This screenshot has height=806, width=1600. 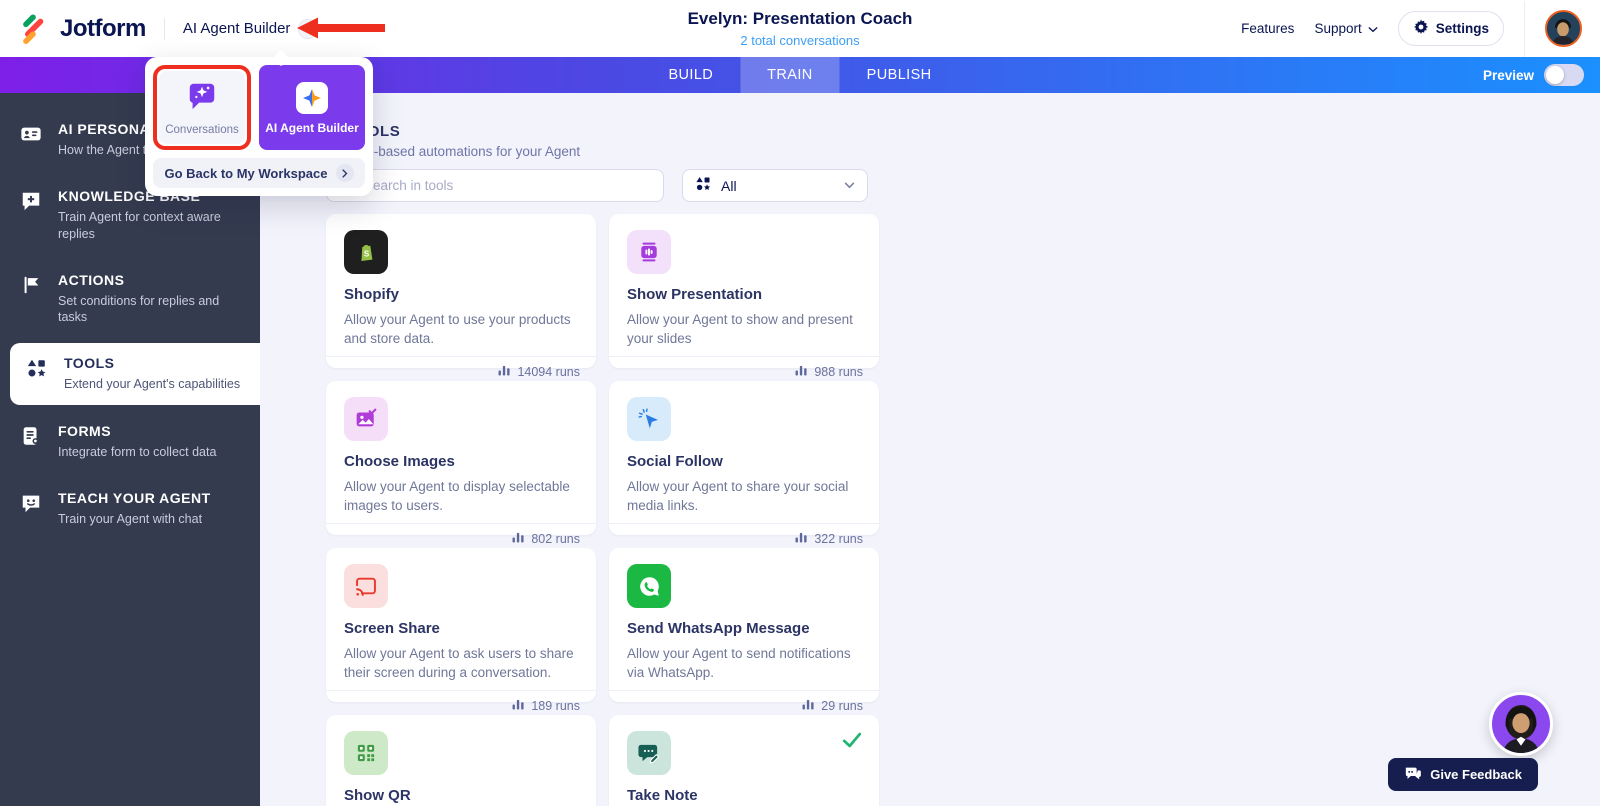 I want to click on category-filter-dropdown: All, so click(x=775, y=185).